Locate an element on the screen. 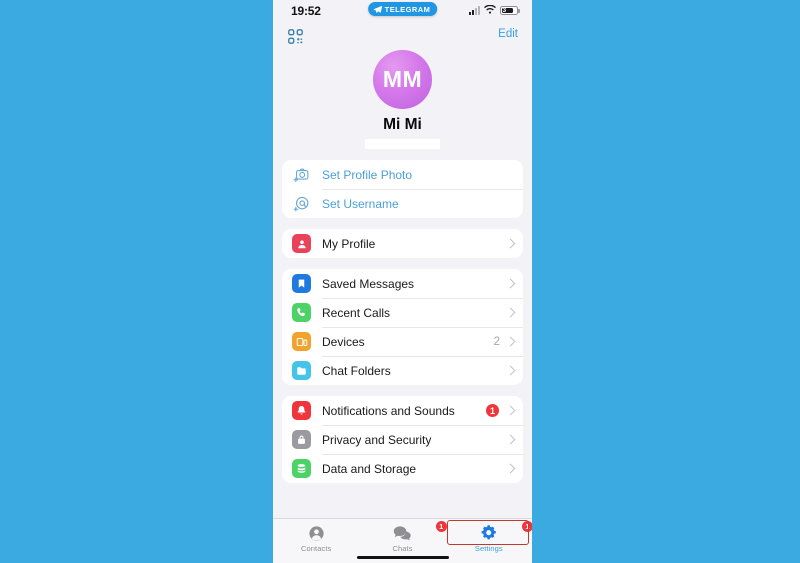 The width and height of the screenshot is (800, 563). notifications-badge: 1 is located at coordinates (492, 410).